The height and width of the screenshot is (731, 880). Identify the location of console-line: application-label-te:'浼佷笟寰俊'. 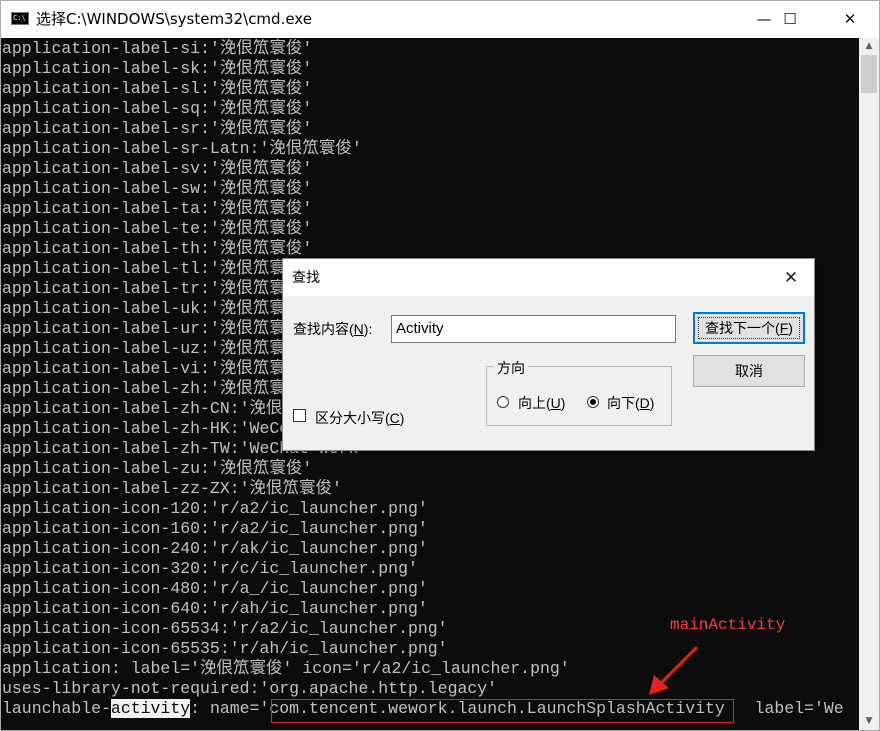
(157, 228).